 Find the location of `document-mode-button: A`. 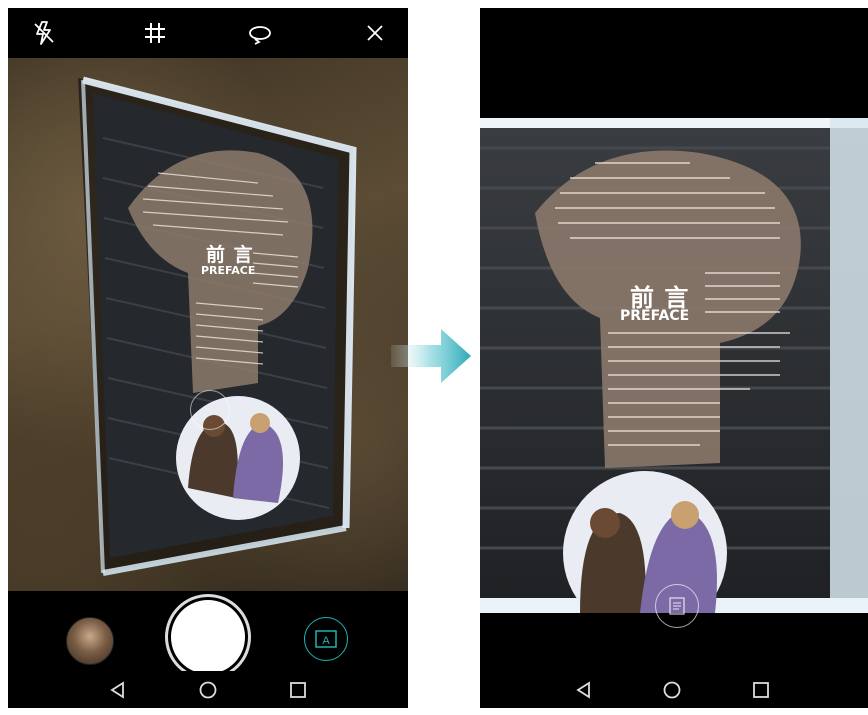

document-mode-button: A is located at coordinates (326, 639).